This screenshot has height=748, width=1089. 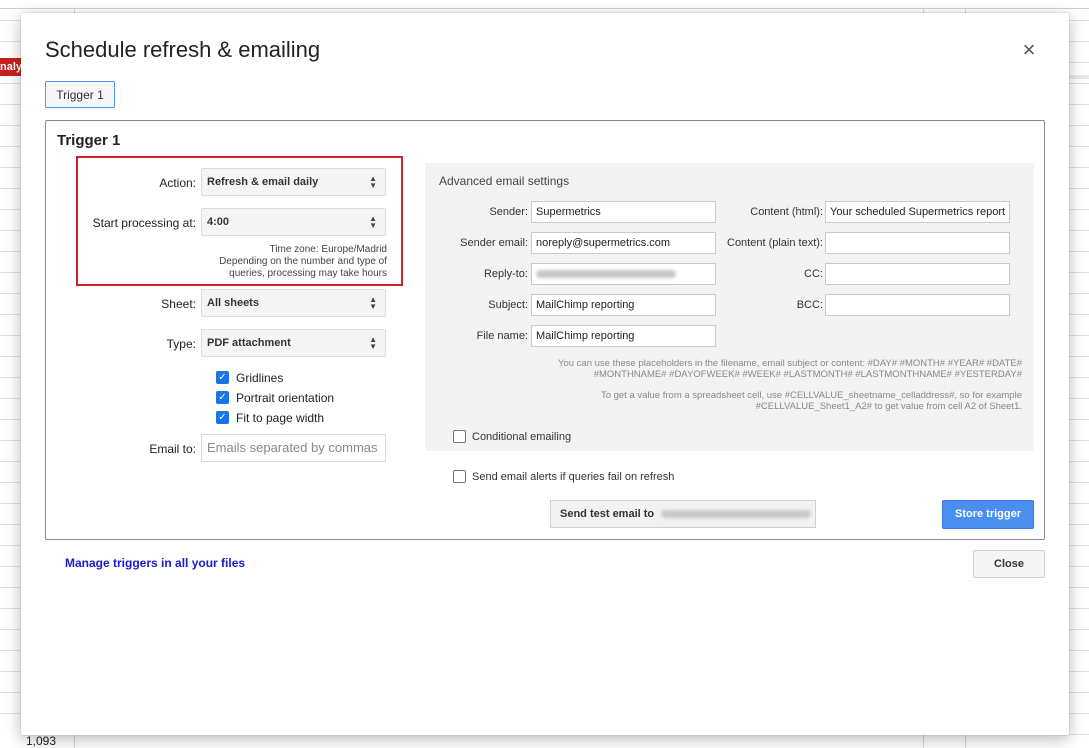 I want to click on action-label: Action:, so click(x=177, y=183).